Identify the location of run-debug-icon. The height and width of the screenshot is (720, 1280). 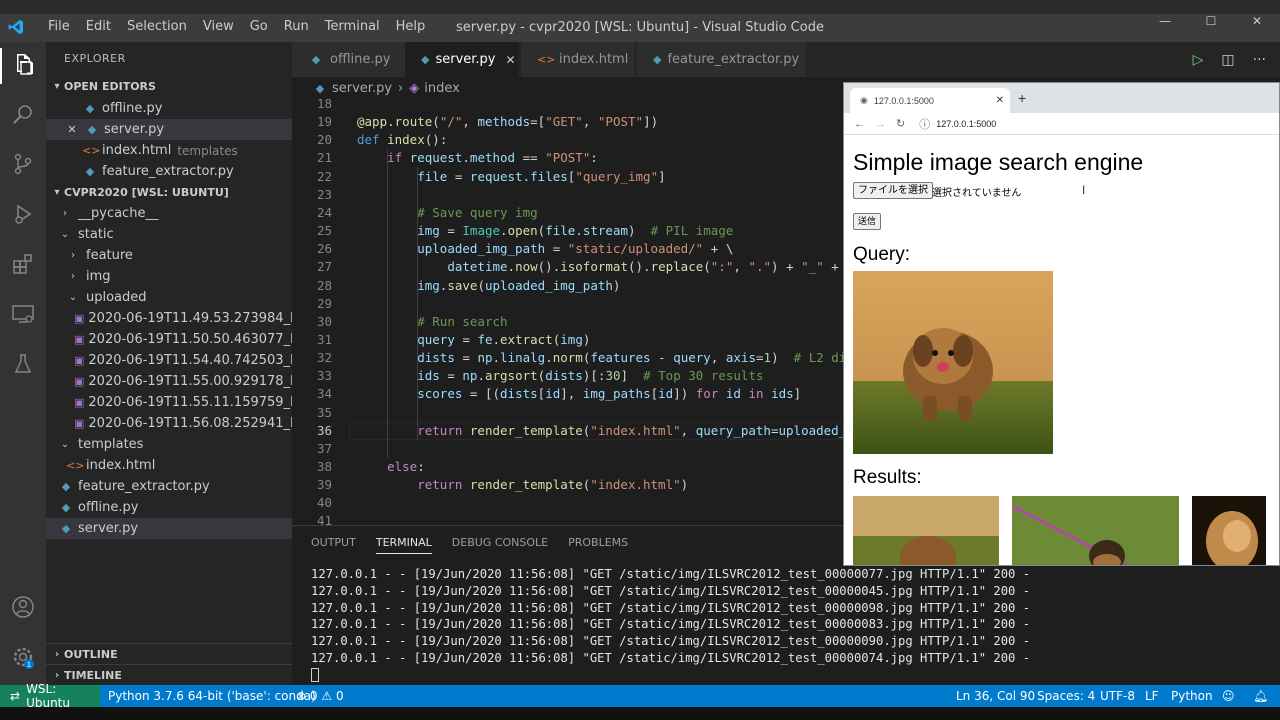
(23, 214).